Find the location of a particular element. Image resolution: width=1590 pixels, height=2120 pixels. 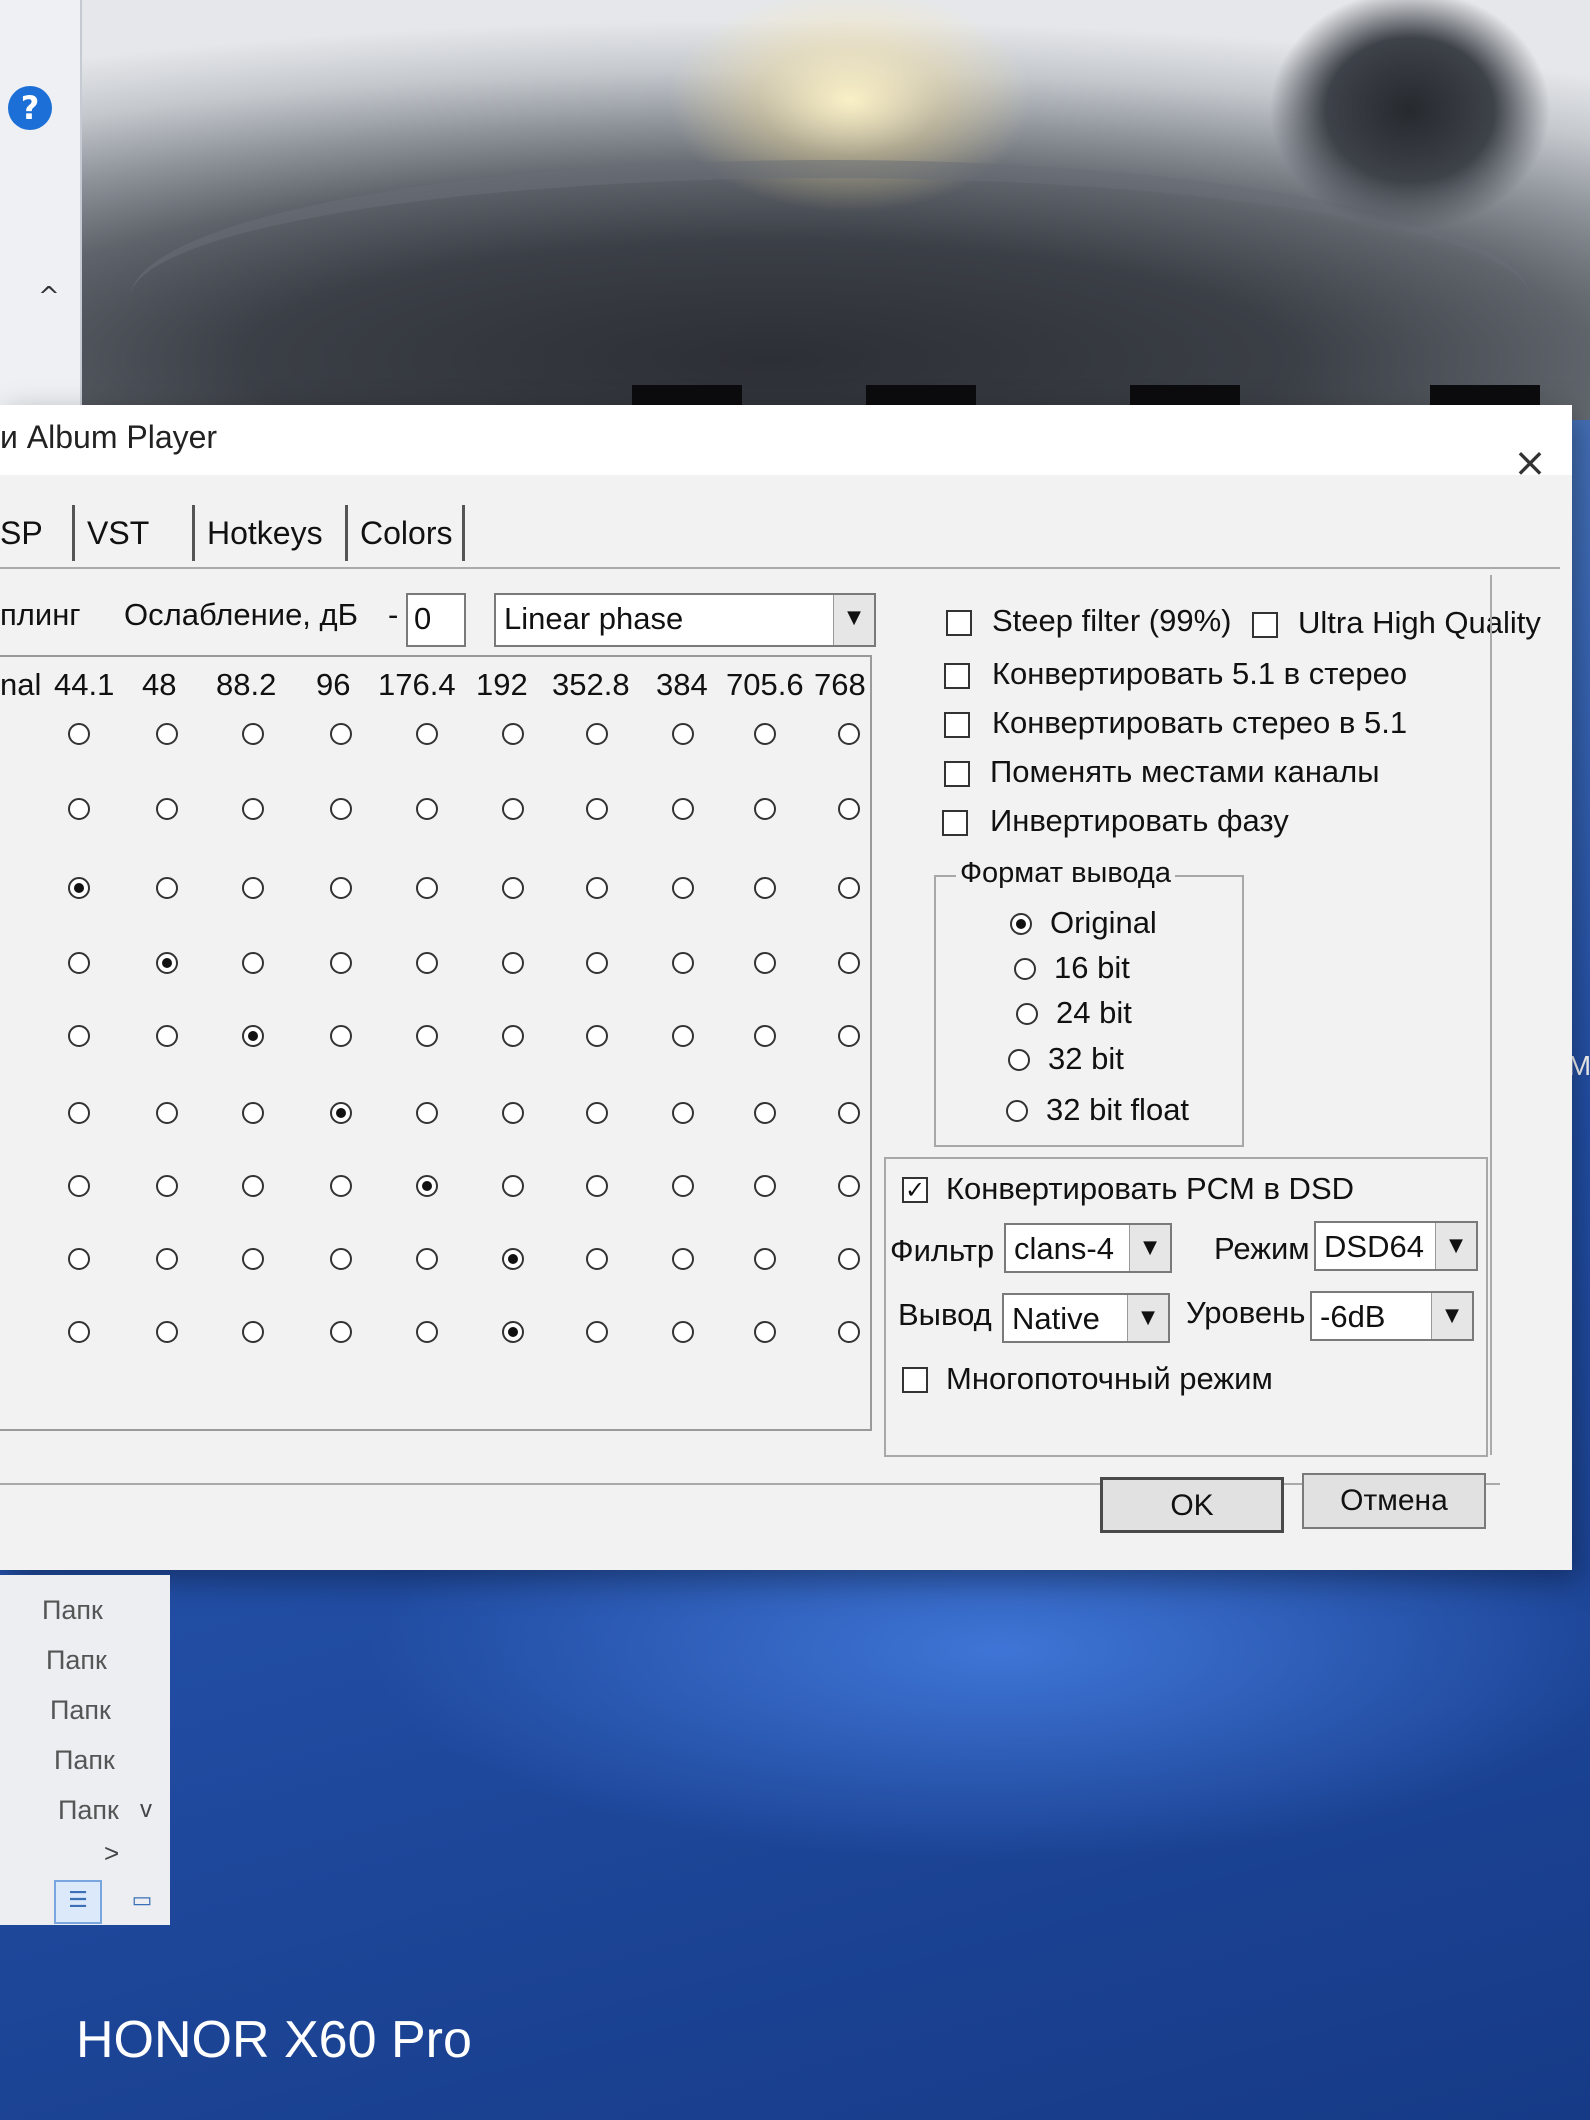

tiles-view-icon: ▭ is located at coordinates (142, 1902).